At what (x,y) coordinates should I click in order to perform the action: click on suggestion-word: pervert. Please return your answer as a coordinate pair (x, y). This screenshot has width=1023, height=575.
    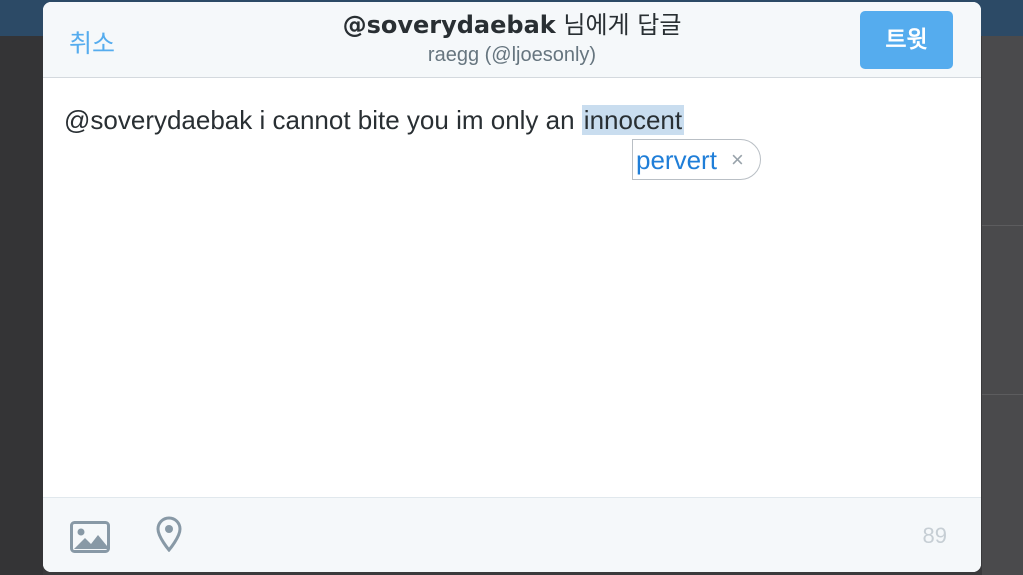
    Looking at the image, I should click on (676, 160).